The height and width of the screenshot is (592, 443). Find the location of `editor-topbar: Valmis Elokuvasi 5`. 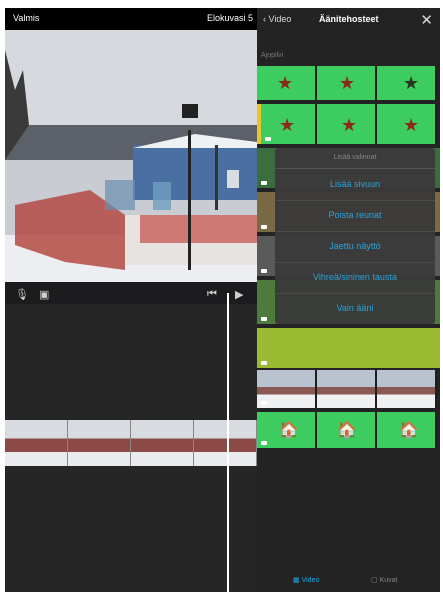

editor-topbar: Valmis Elokuvasi 5 is located at coordinates (131, 19).